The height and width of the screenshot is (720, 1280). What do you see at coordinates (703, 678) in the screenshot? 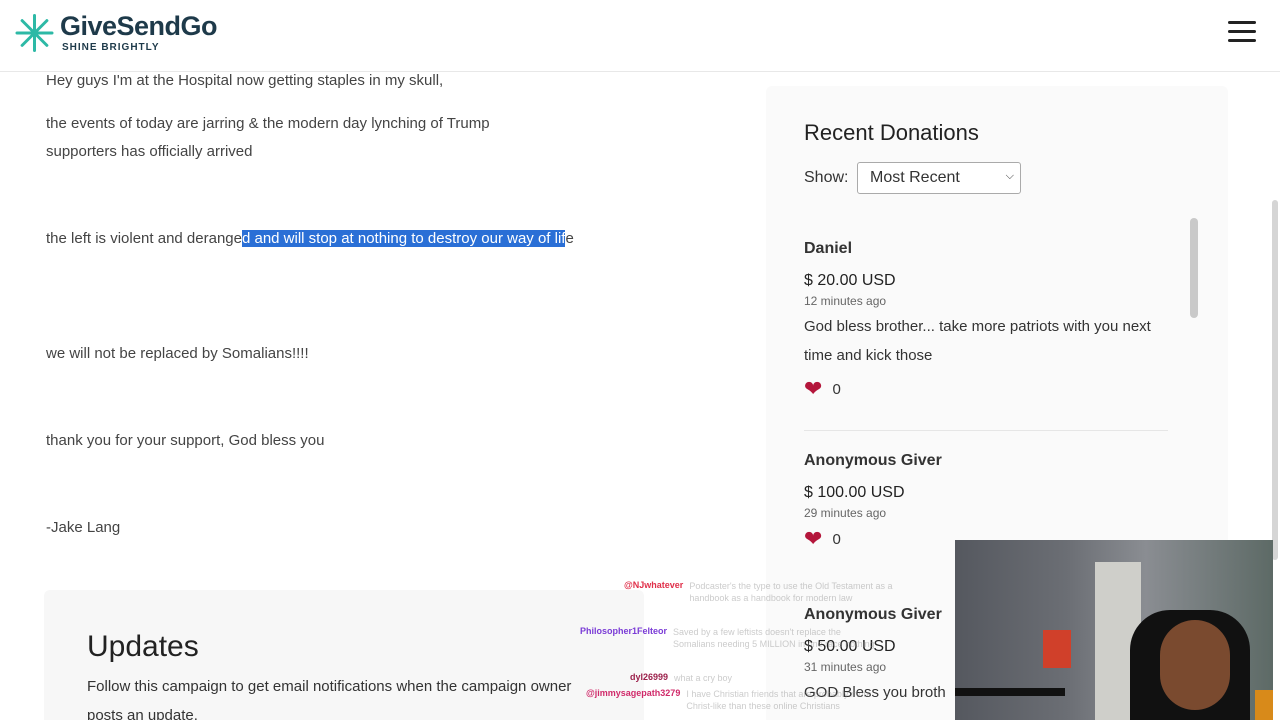
I see `chat-text: what a cry boy` at bounding box center [703, 678].